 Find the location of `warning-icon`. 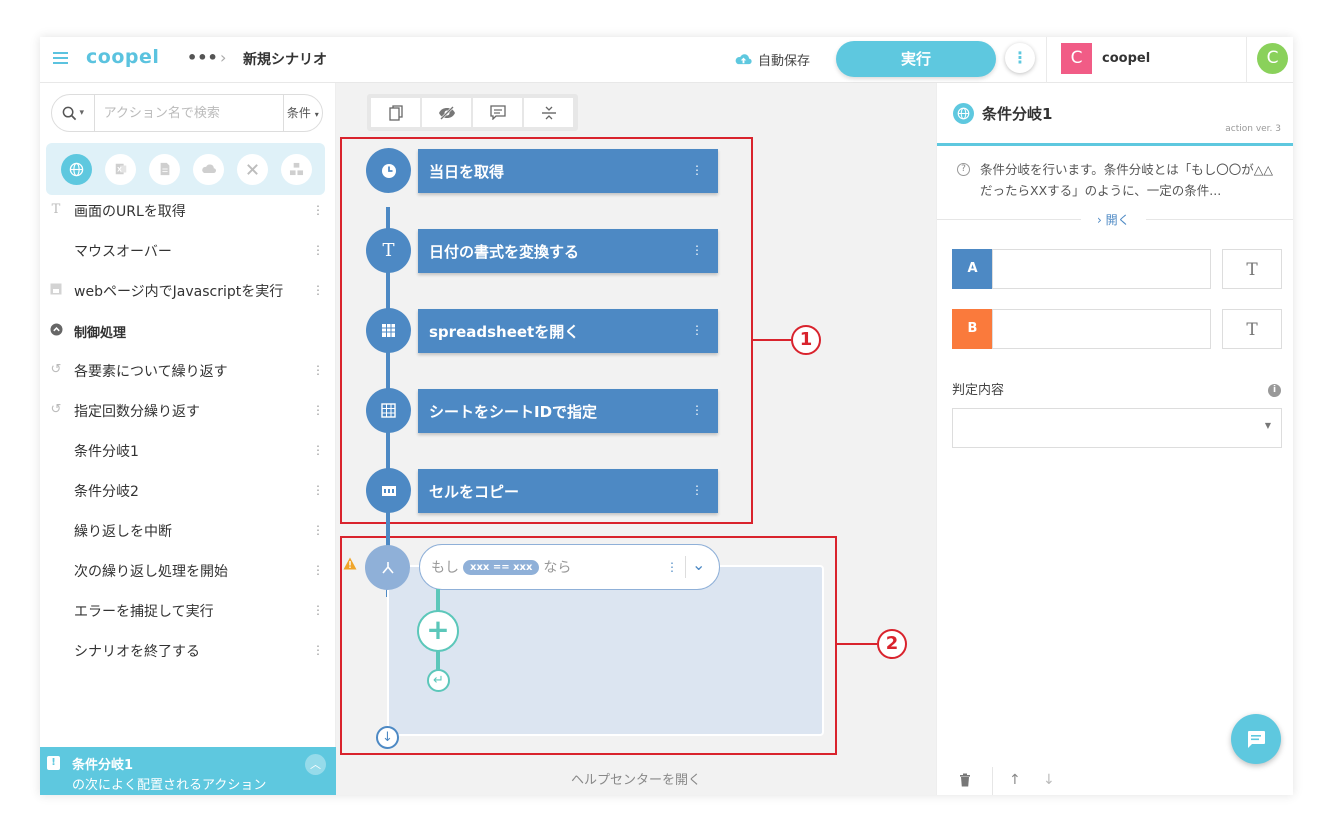

warning-icon is located at coordinates (350, 565).